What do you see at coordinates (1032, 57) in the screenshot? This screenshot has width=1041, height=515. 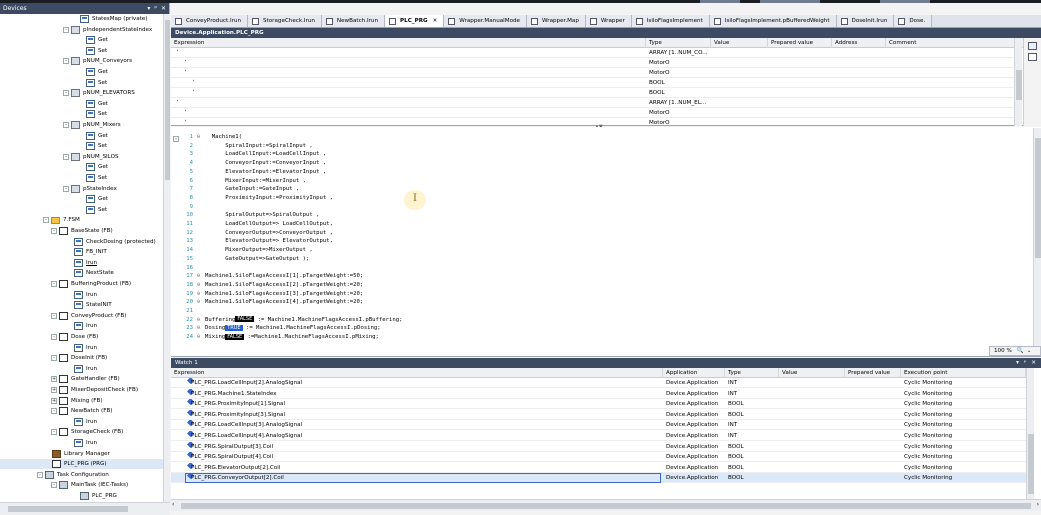 I see `monitor-layout-icon` at bounding box center [1032, 57].